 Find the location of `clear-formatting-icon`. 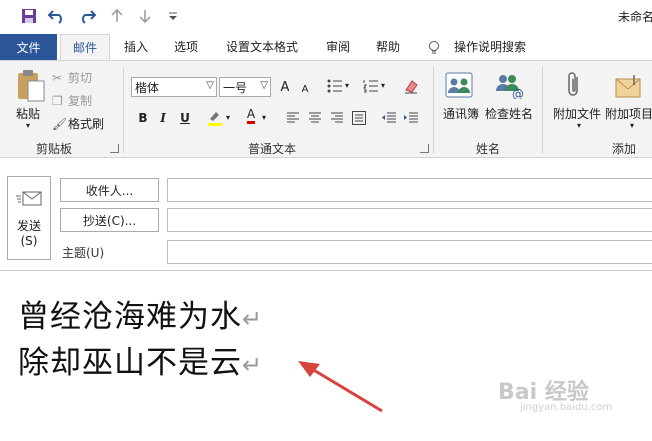

clear-formatting-icon is located at coordinates (411, 86).